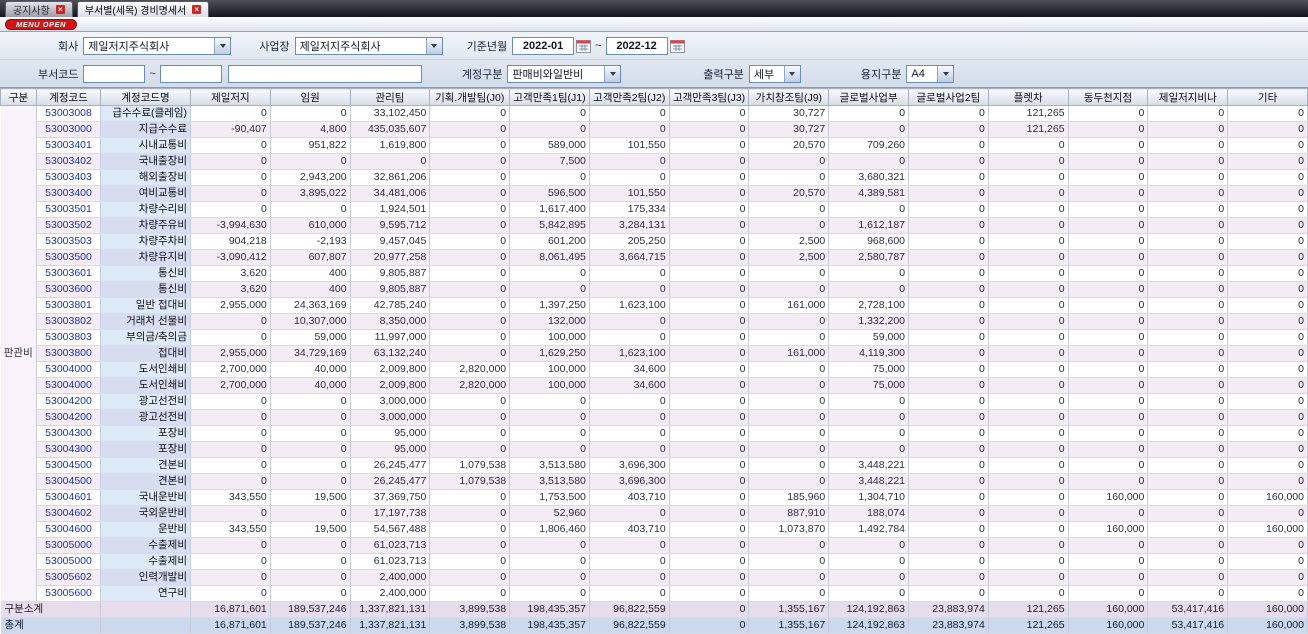  Describe the element at coordinates (543, 45) in the screenshot. I see `period-from-input` at that location.